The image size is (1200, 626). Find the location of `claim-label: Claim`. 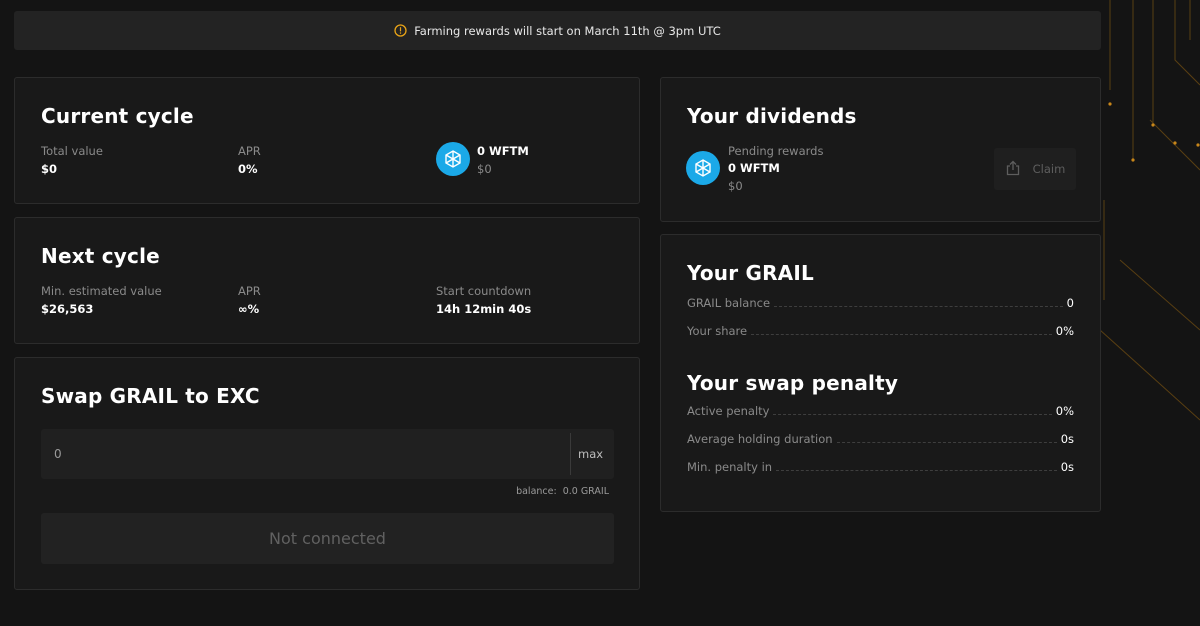

claim-label: Claim is located at coordinates (1049, 169).